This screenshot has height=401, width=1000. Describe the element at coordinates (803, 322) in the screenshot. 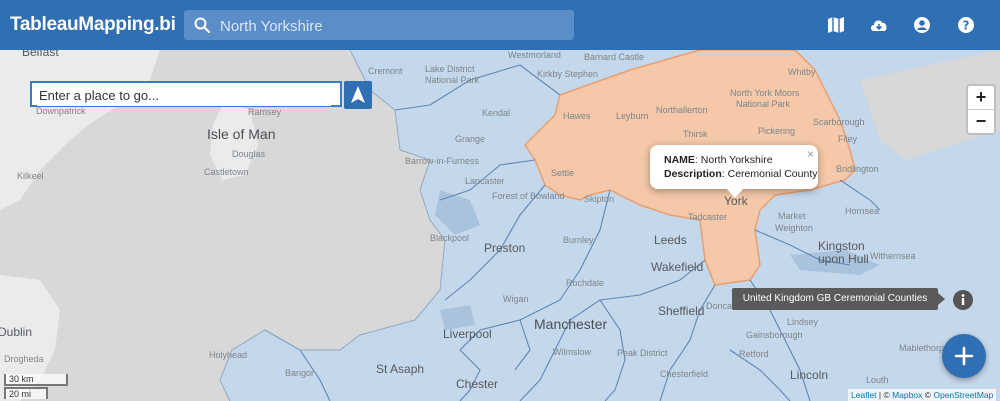

I see `place-label: Lindsey` at that location.